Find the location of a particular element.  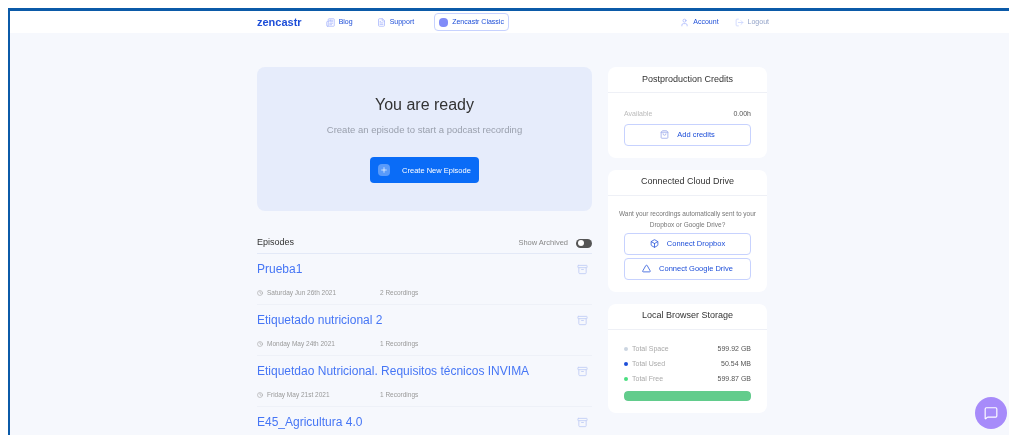

bag-icon is located at coordinates (665, 134).